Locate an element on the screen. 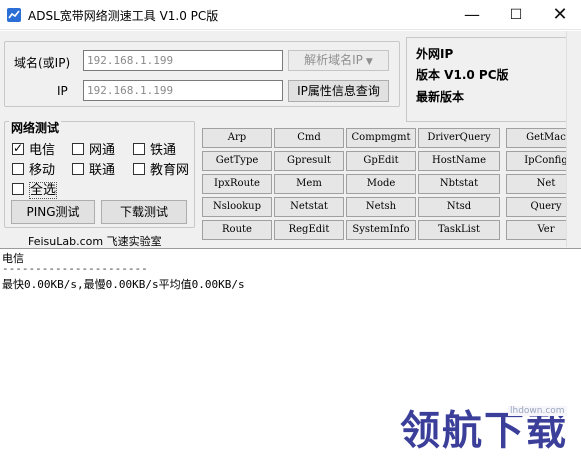 The width and height of the screenshot is (581, 462). download-test-button: 下载测试 is located at coordinates (144, 212).